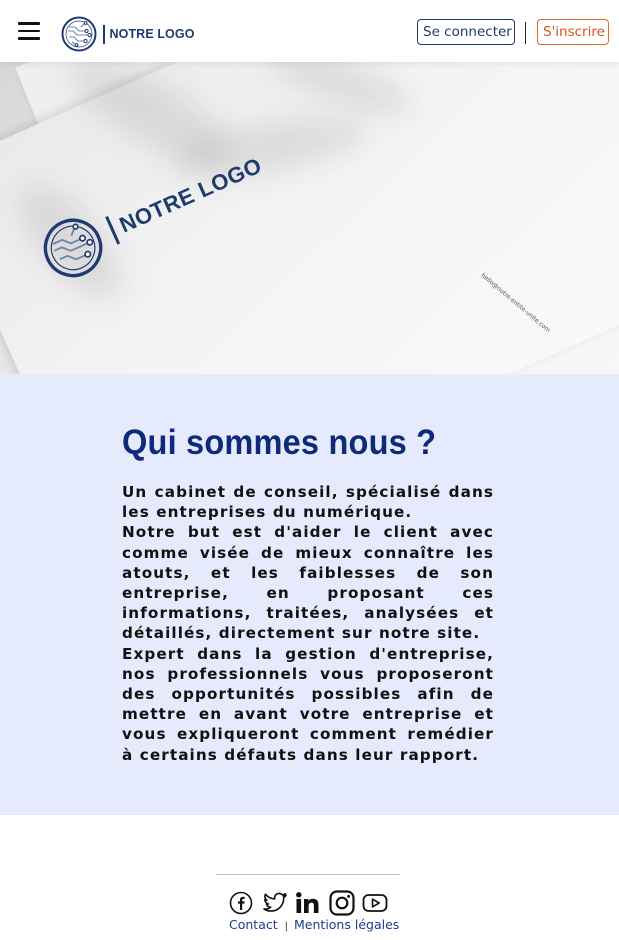 Image resolution: width=619 pixels, height=940 pixels. I want to click on legal-notice-link: Mentions légales, so click(346, 924).